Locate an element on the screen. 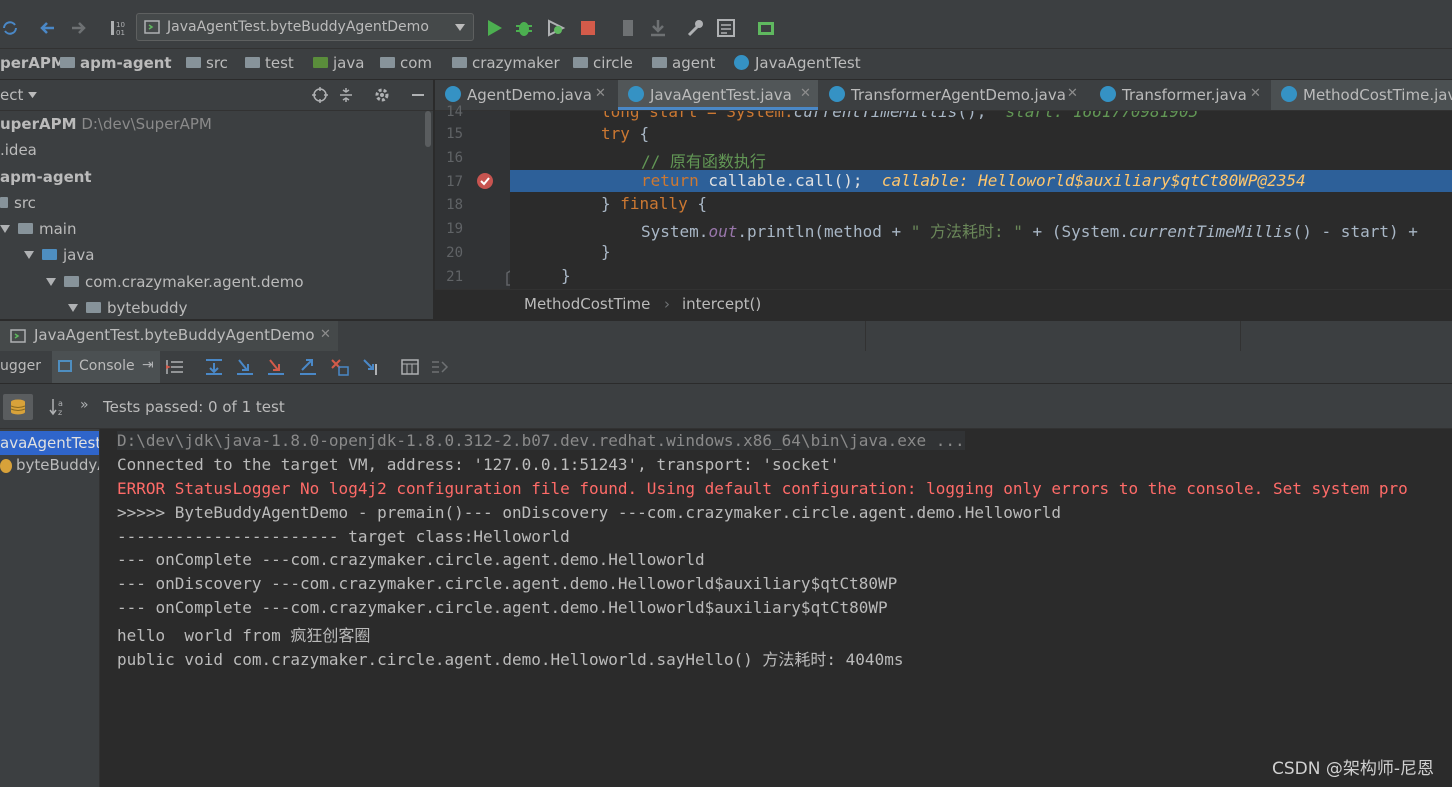 The image size is (1452, 787). update-icon is located at coordinates (658, 28).